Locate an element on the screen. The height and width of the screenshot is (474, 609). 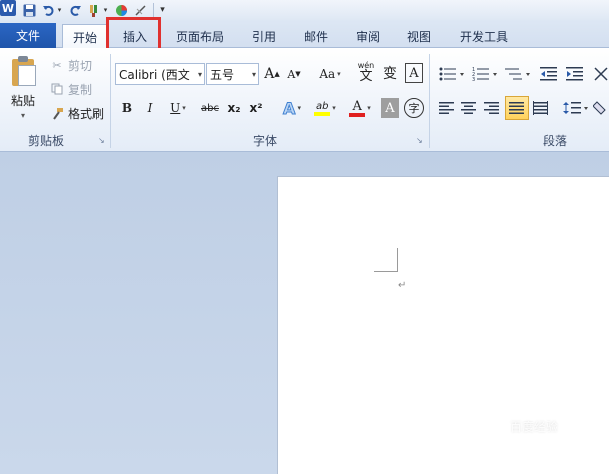
character-shading-icon: A is located at coordinates (390, 108).